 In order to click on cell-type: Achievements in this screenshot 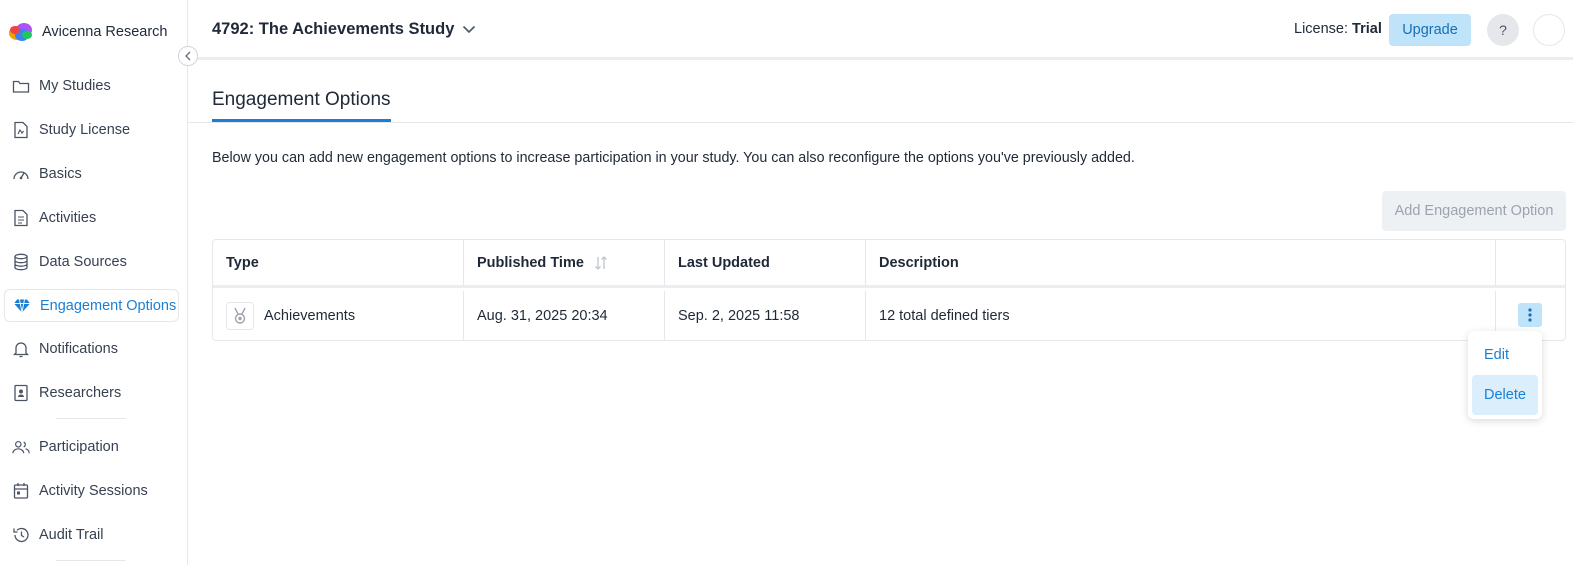, I will do `click(338, 315)`.